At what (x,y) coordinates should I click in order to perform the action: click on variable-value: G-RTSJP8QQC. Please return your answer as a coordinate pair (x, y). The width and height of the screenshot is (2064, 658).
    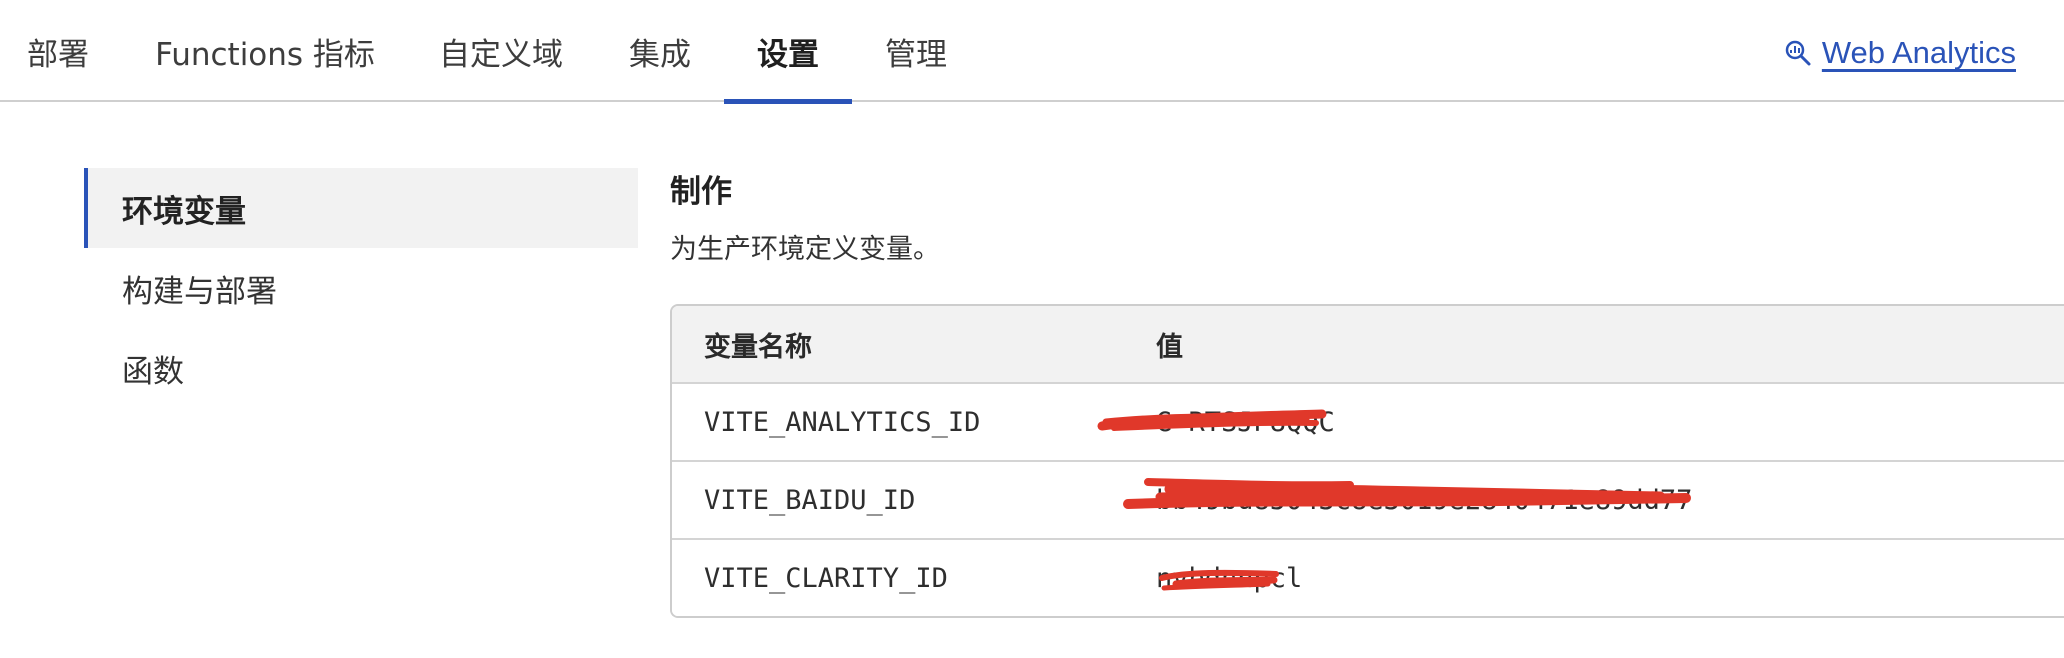
    Looking at the image, I should click on (1245, 422).